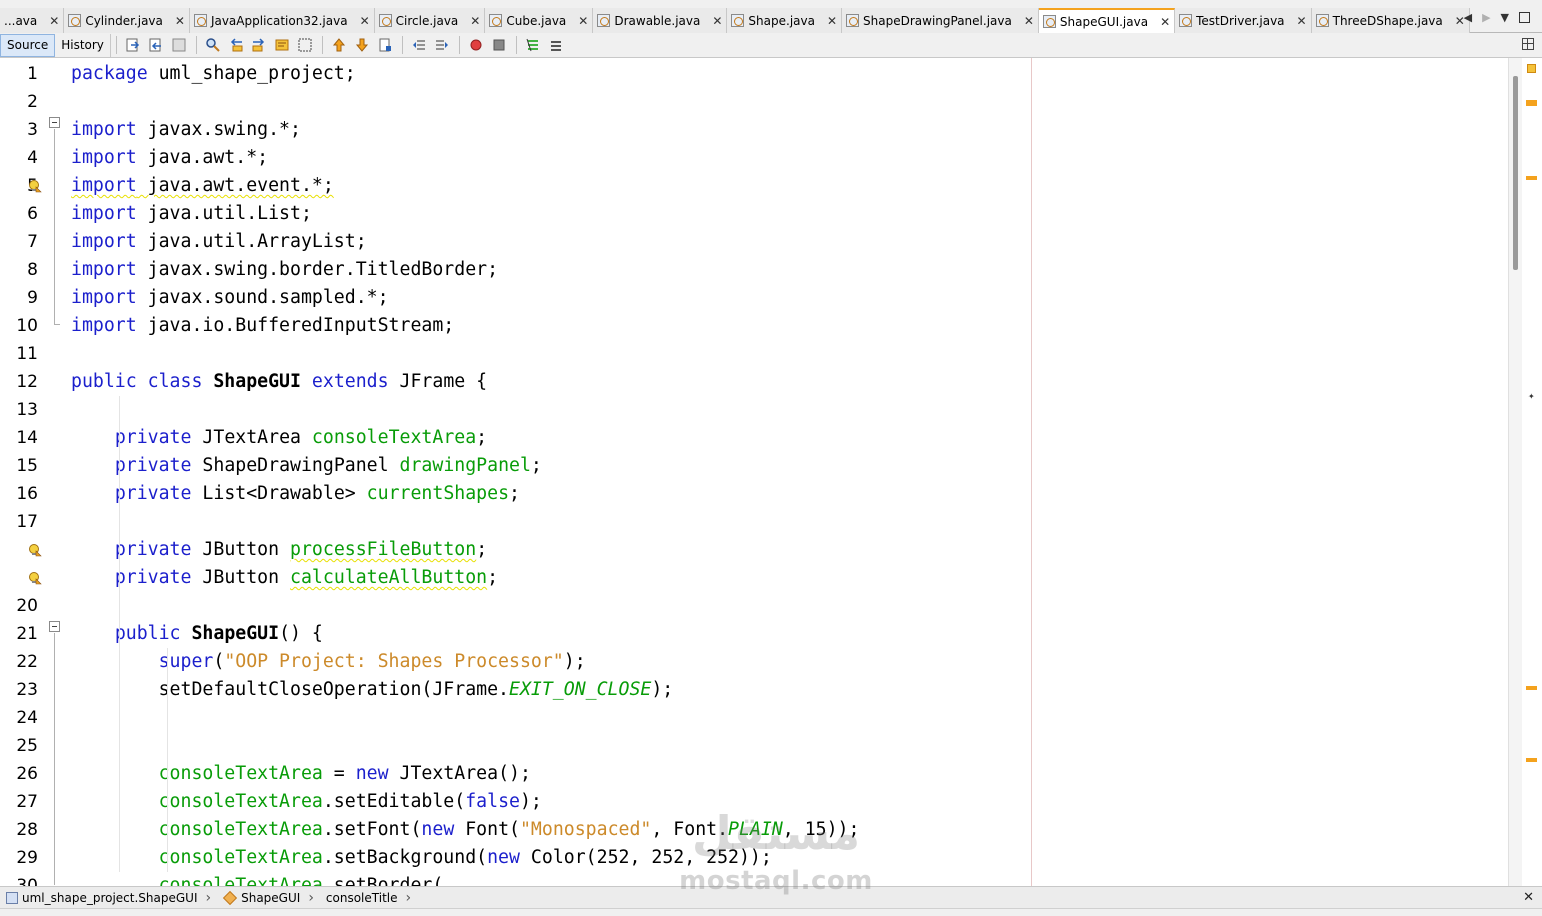  Describe the element at coordinates (1532, 472) in the screenshot. I see `error-stripe: ✦` at that location.